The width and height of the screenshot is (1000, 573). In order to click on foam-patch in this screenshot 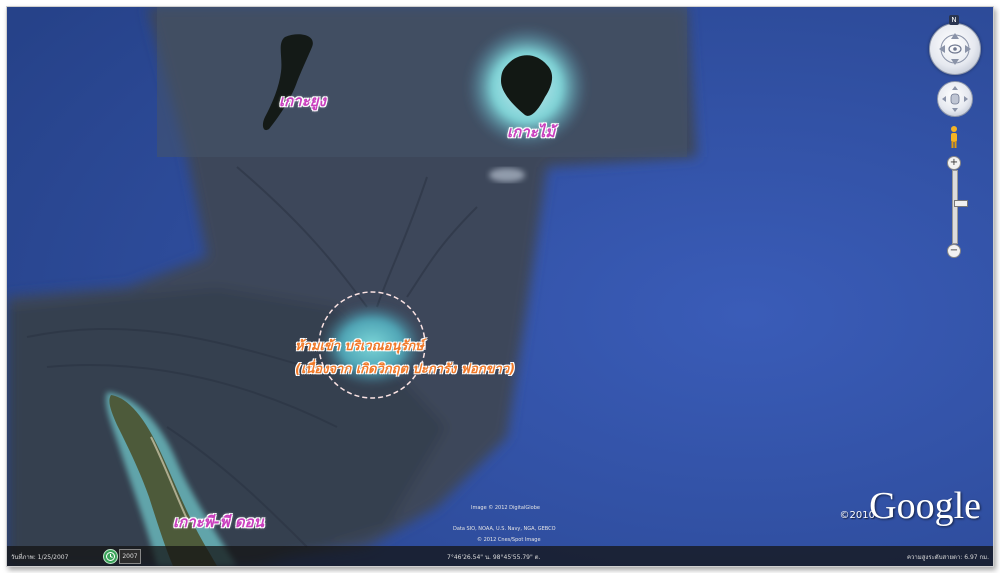, I will do `click(507, 175)`.